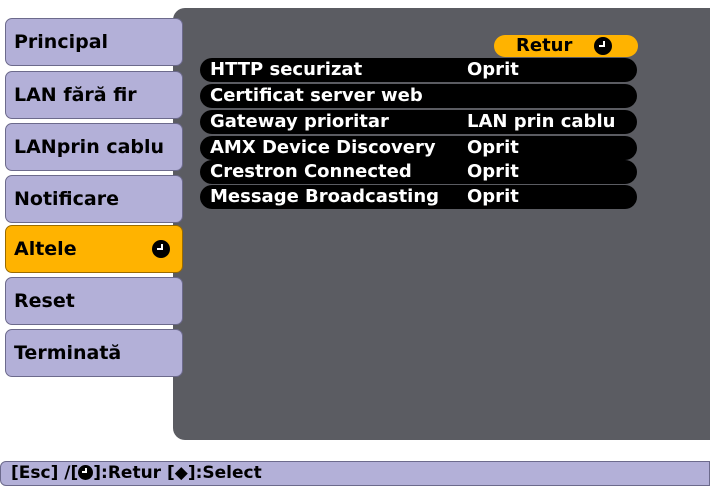 The height and width of the screenshot is (490, 710). Describe the element at coordinates (89, 147) in the screenshot. I see `menu-item-label: LANprin cablu` at that location.